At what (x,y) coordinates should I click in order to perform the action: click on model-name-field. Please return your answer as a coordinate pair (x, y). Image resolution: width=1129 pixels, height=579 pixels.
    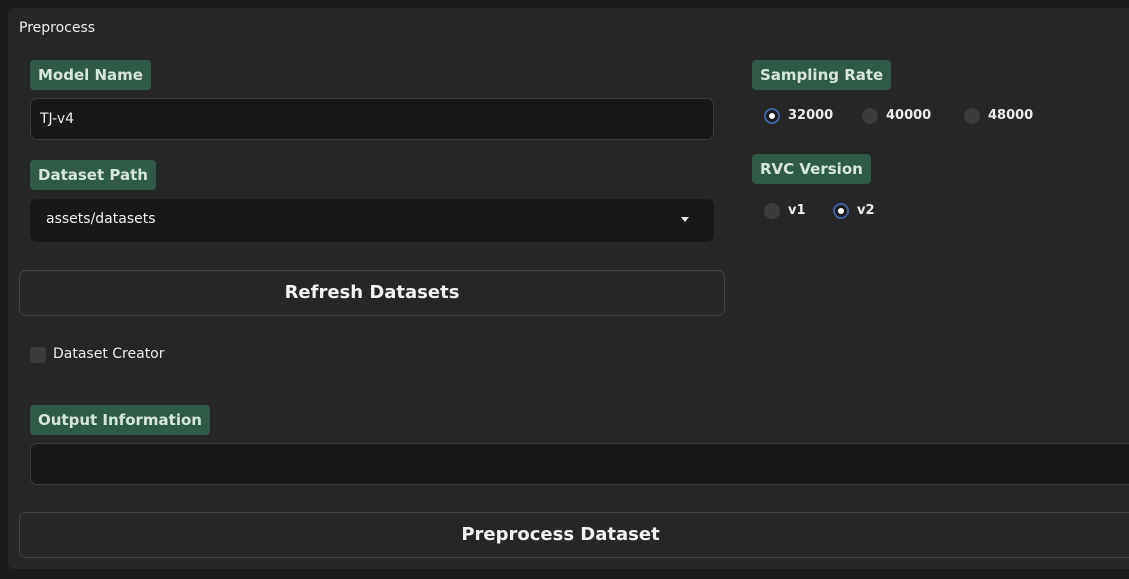
    Looking at the image, I should click on (372, 119).